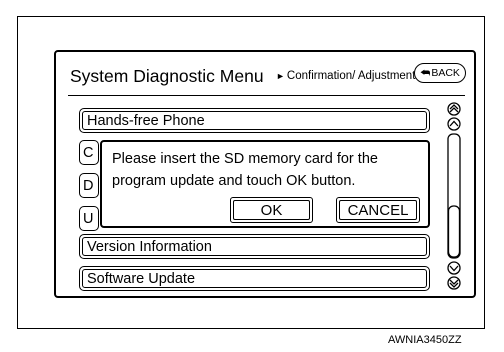 The width and height of the screenshot is (504, 352). I want to click on ok-button: OK, so click(271, 210).